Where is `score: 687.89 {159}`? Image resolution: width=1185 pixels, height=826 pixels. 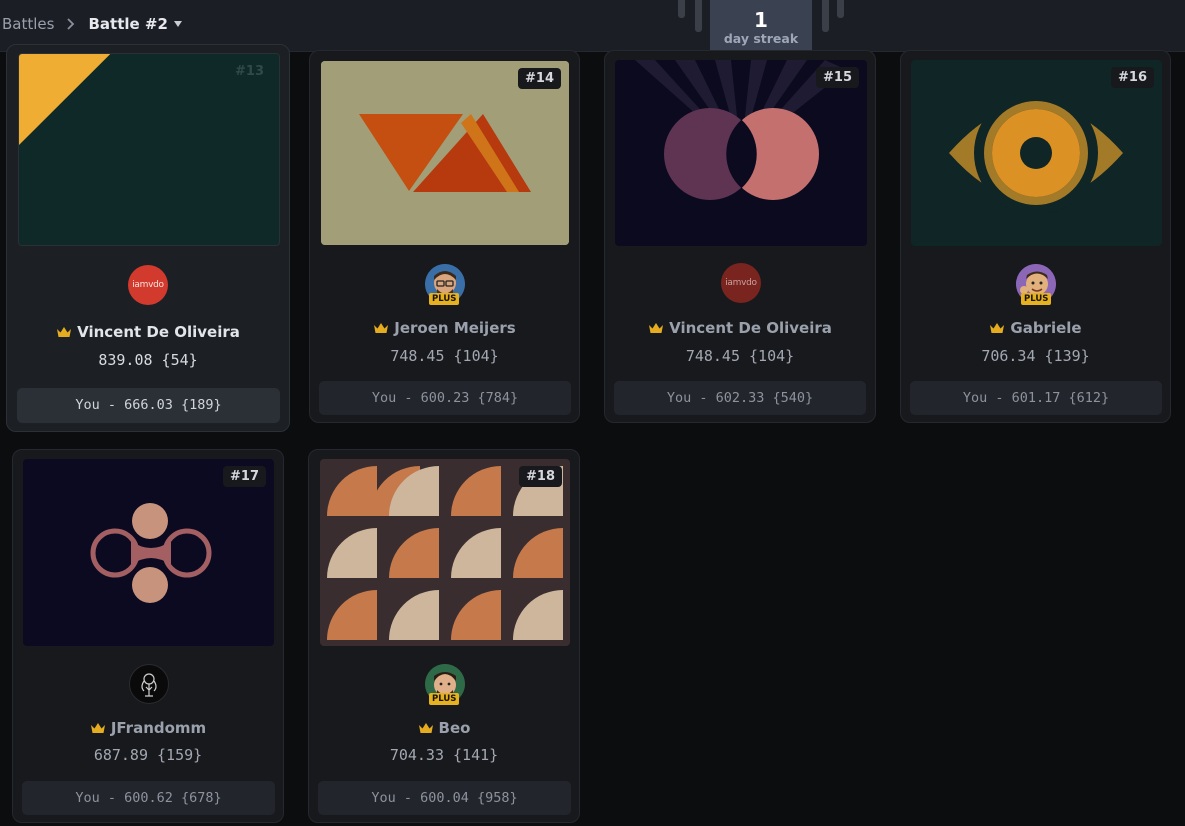 score: 687.89 {159} is located at coordinates (148, 755).